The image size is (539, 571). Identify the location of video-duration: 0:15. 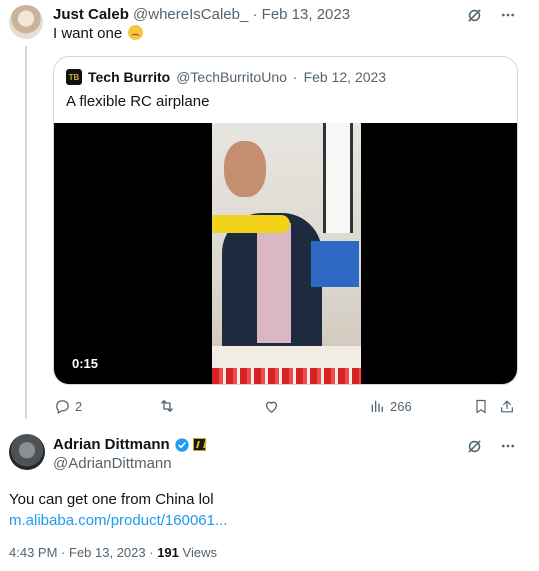
(85, 363).